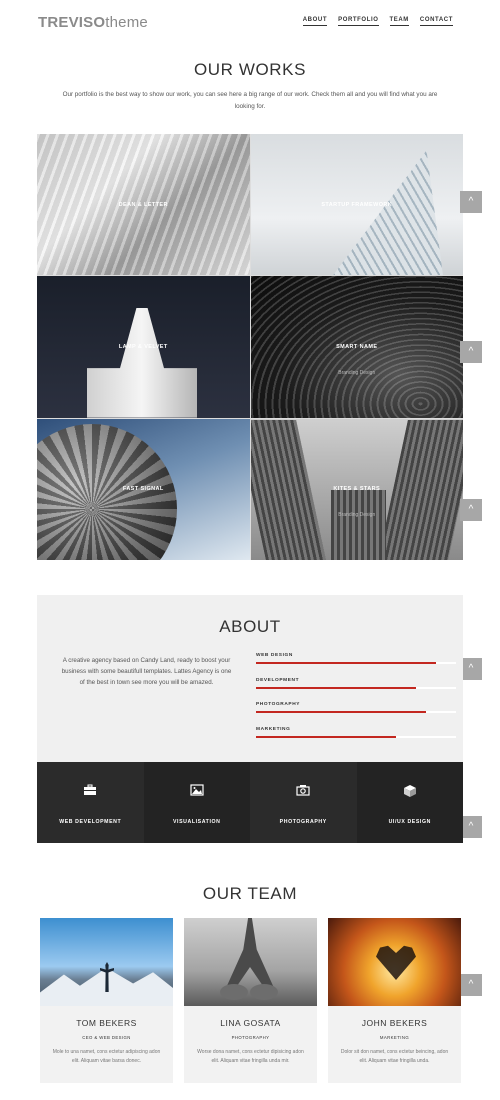 This screenshot has width=500, height=1100. What do you see at coordinates (303, 791) in the screenshot?
I see `camera-icon` at bounding box center [303, 791].